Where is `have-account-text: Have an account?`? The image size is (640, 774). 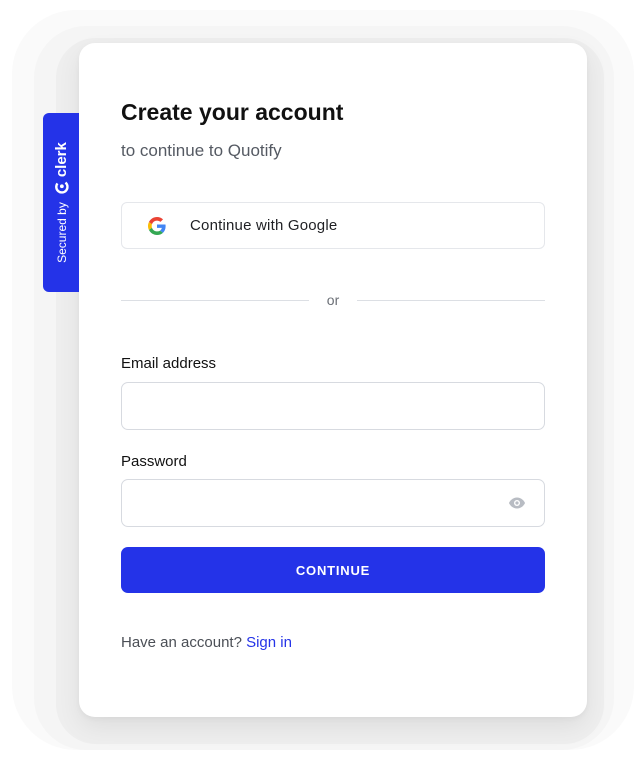 have-account-text: Have an account? is located at coordinates (181, 642).